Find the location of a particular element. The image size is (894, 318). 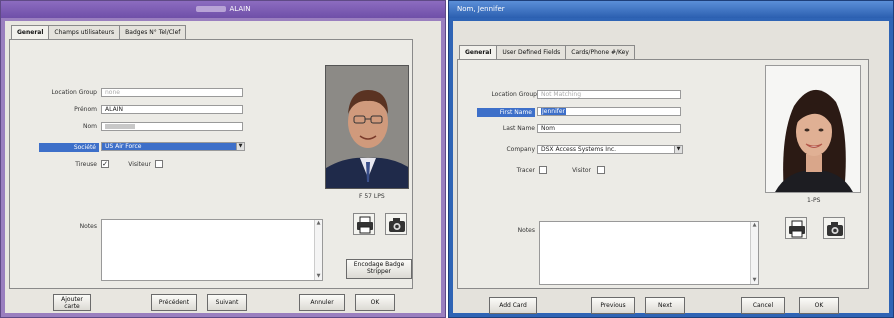

company-value: DSX Access Systems Inc. is located at coordinates (579, 149).